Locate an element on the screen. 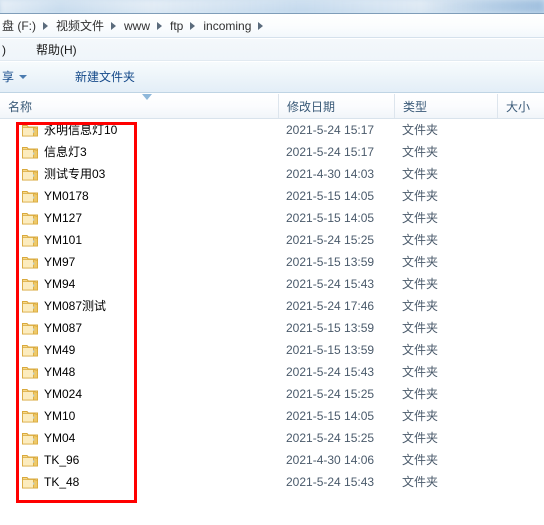 The image size is (544, 525). file-name-label: YM94 is located at coordinates (60, 284).